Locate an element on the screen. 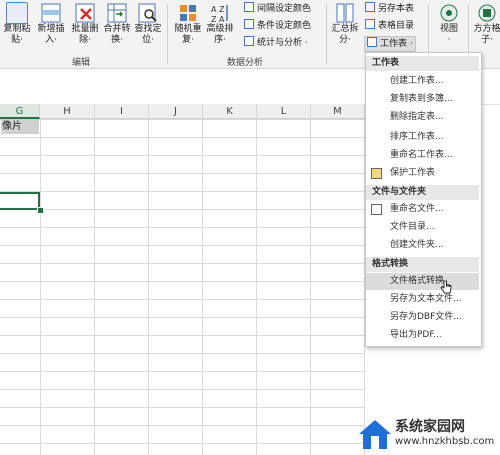  batch-delete-button: 批量删 除· is located at coordinates (85, 24).